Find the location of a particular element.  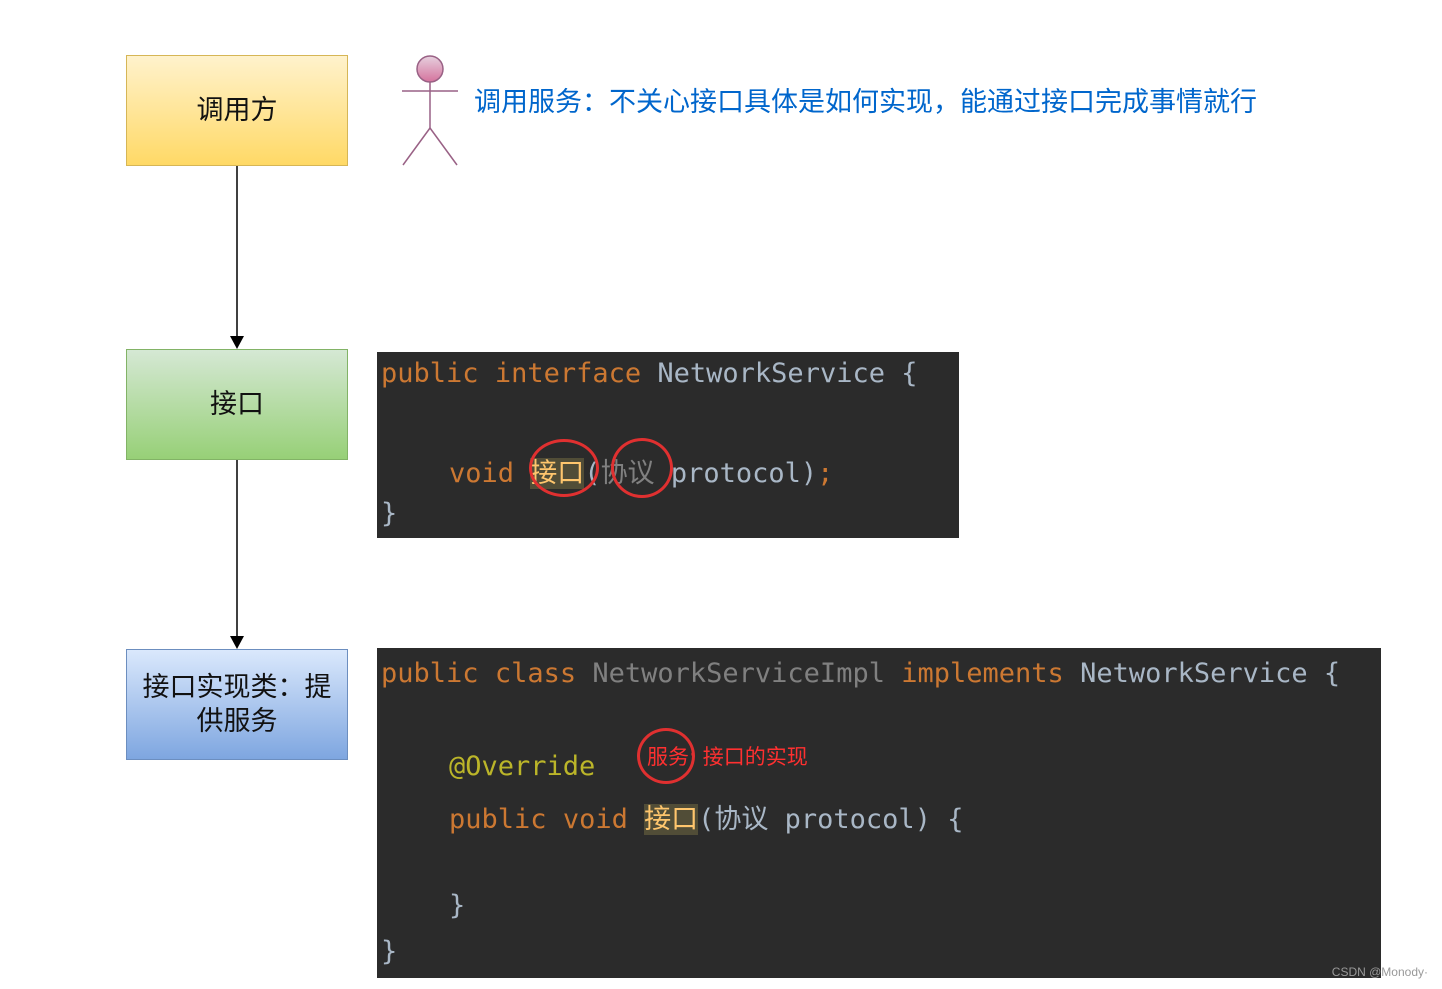

code-line: @Override is located at coordinates (522, 766).